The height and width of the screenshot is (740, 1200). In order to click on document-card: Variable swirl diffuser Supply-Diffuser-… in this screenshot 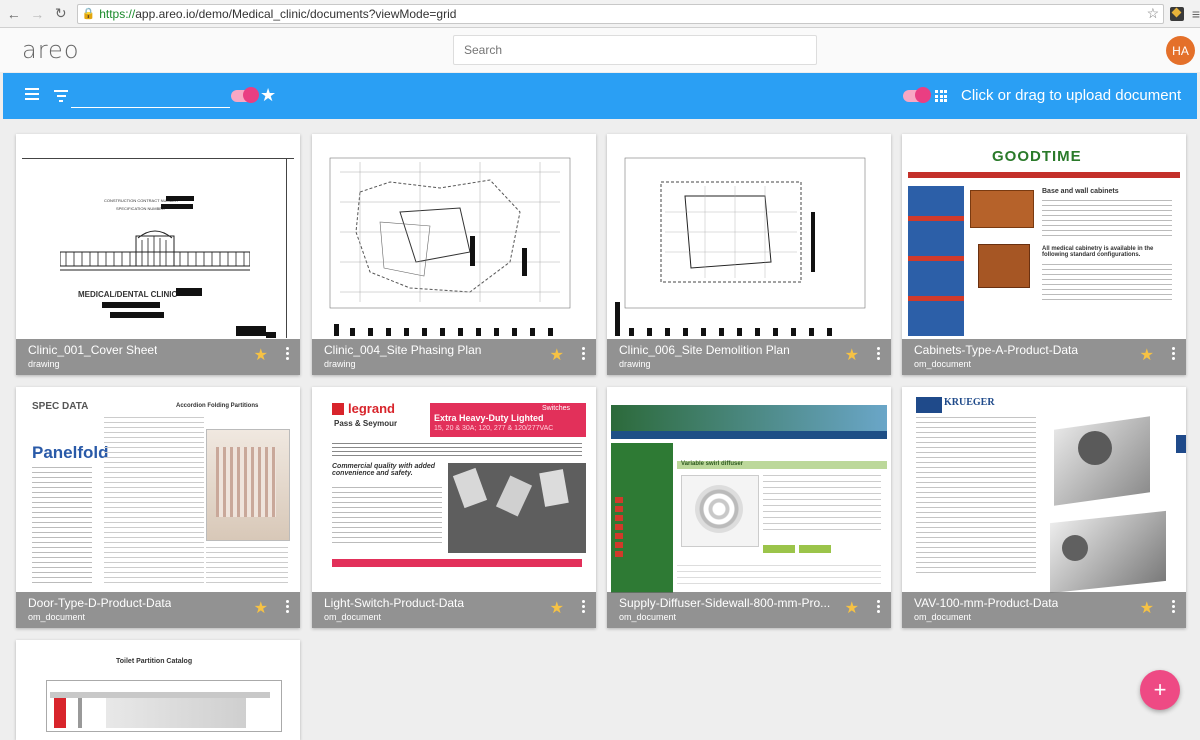, I will do `click(749, 507)`.